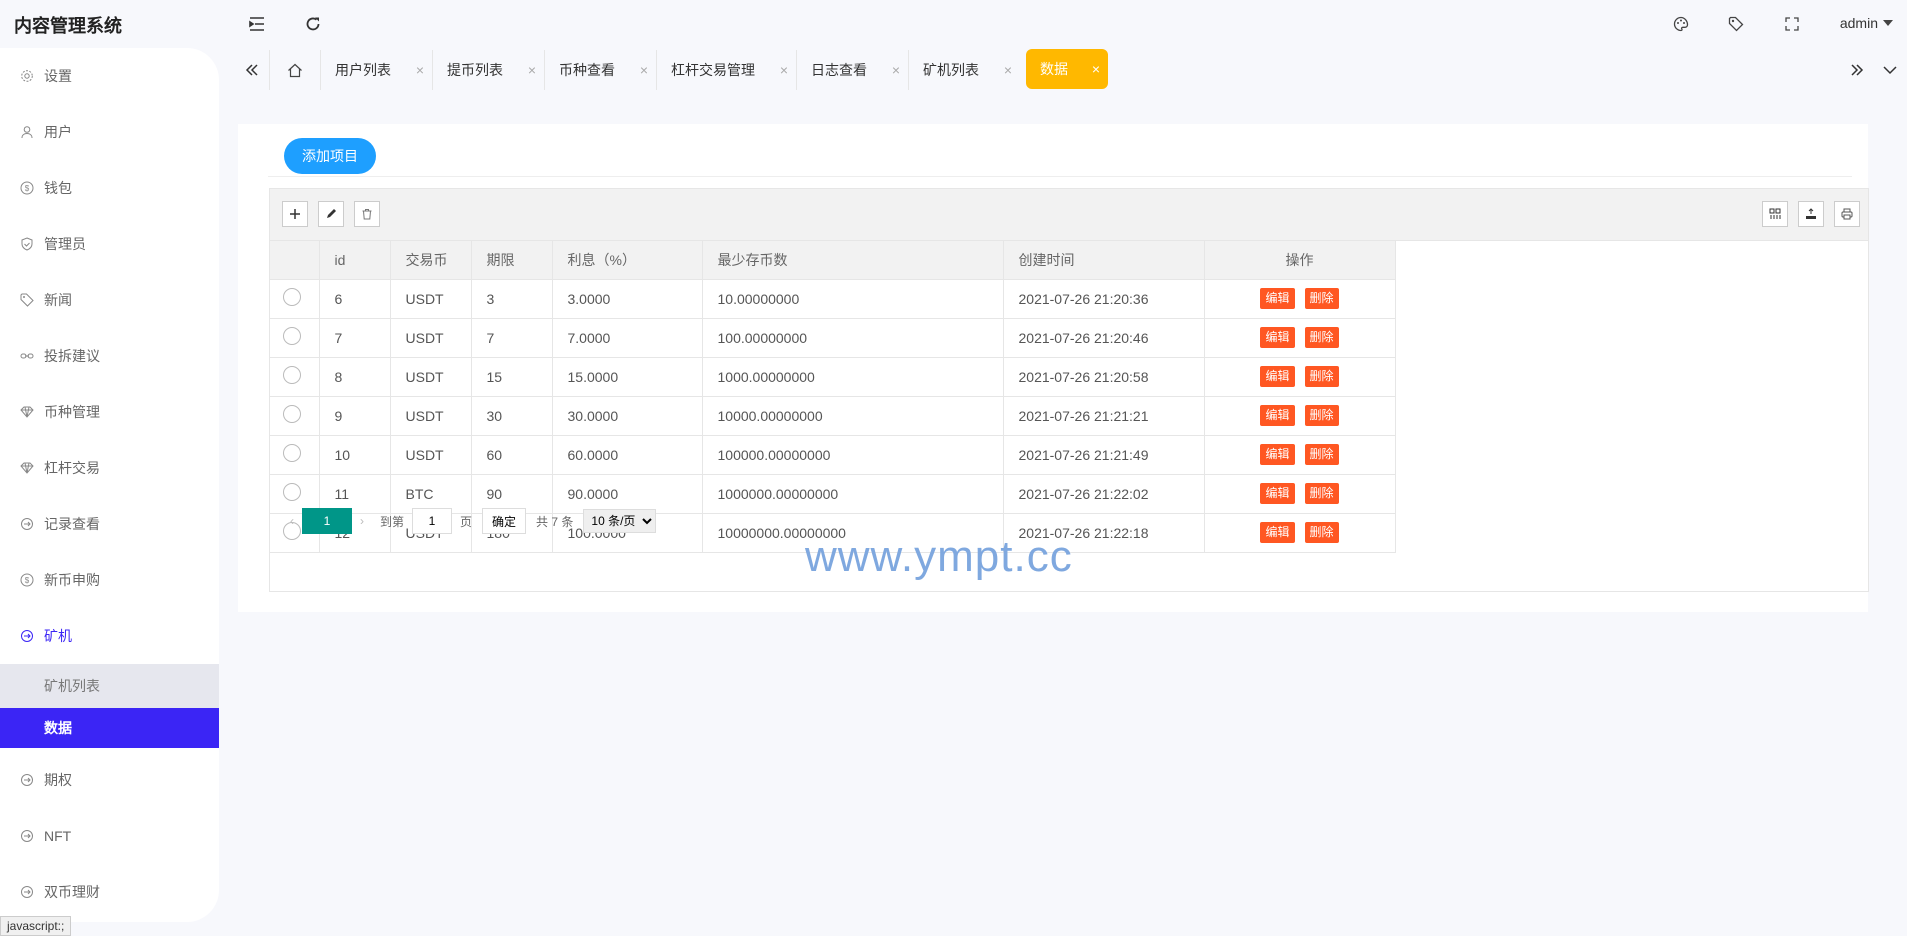 Image resolution: width=1907 pixels, height=936 pixels. I want to click on sidebar-item-options: 期权, so click(109, 780).